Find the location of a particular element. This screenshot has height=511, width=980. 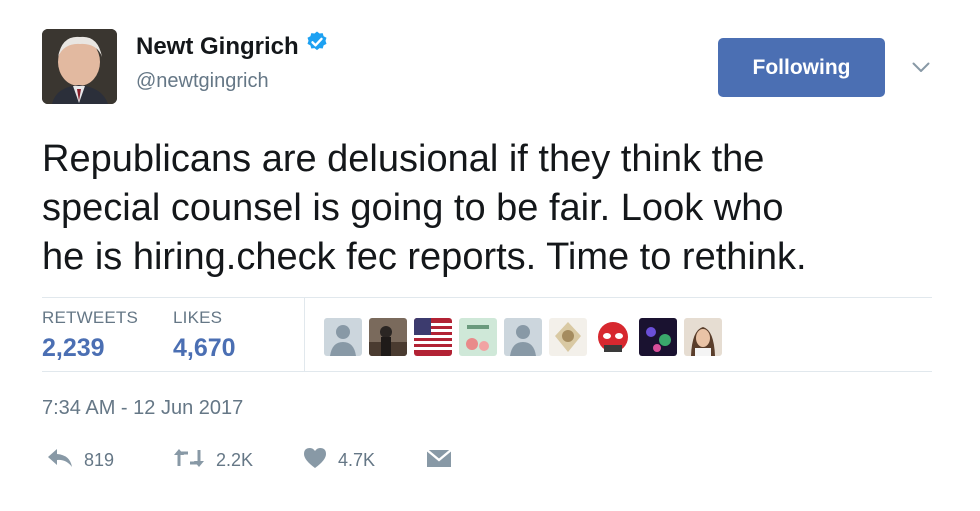

message-icon is located at coordinates (439, 460).